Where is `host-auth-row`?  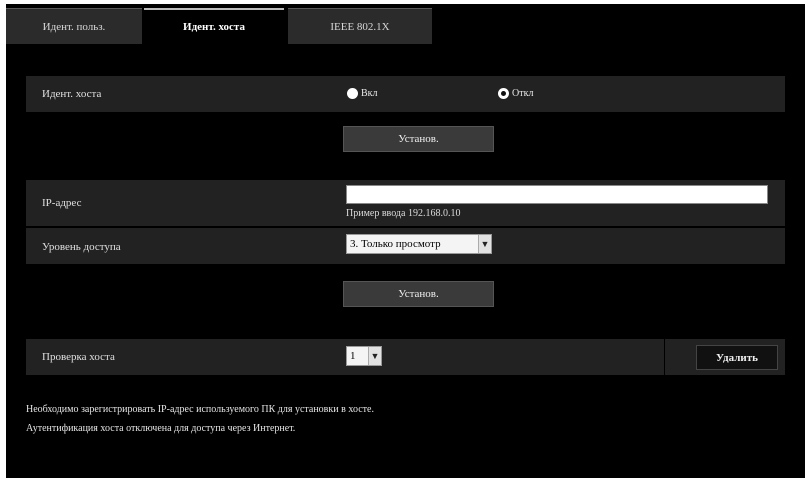 host-auth-row is located at coordinates (405, 94).